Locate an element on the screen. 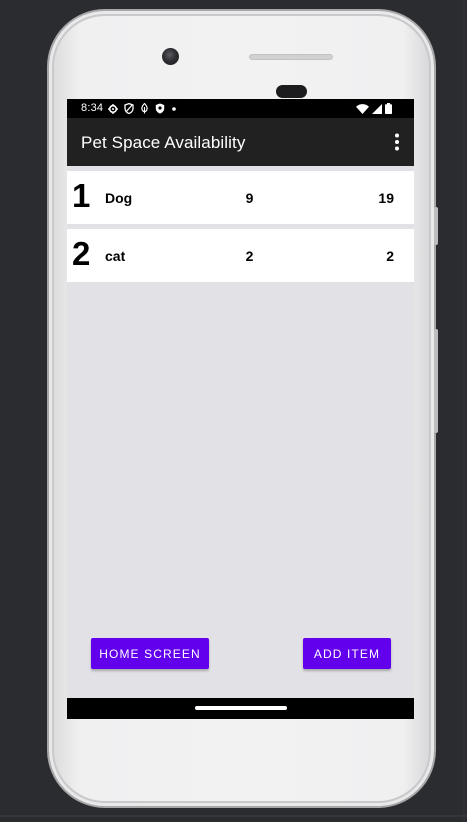  status-time: 8:34 is located at coordinates (92, 108).